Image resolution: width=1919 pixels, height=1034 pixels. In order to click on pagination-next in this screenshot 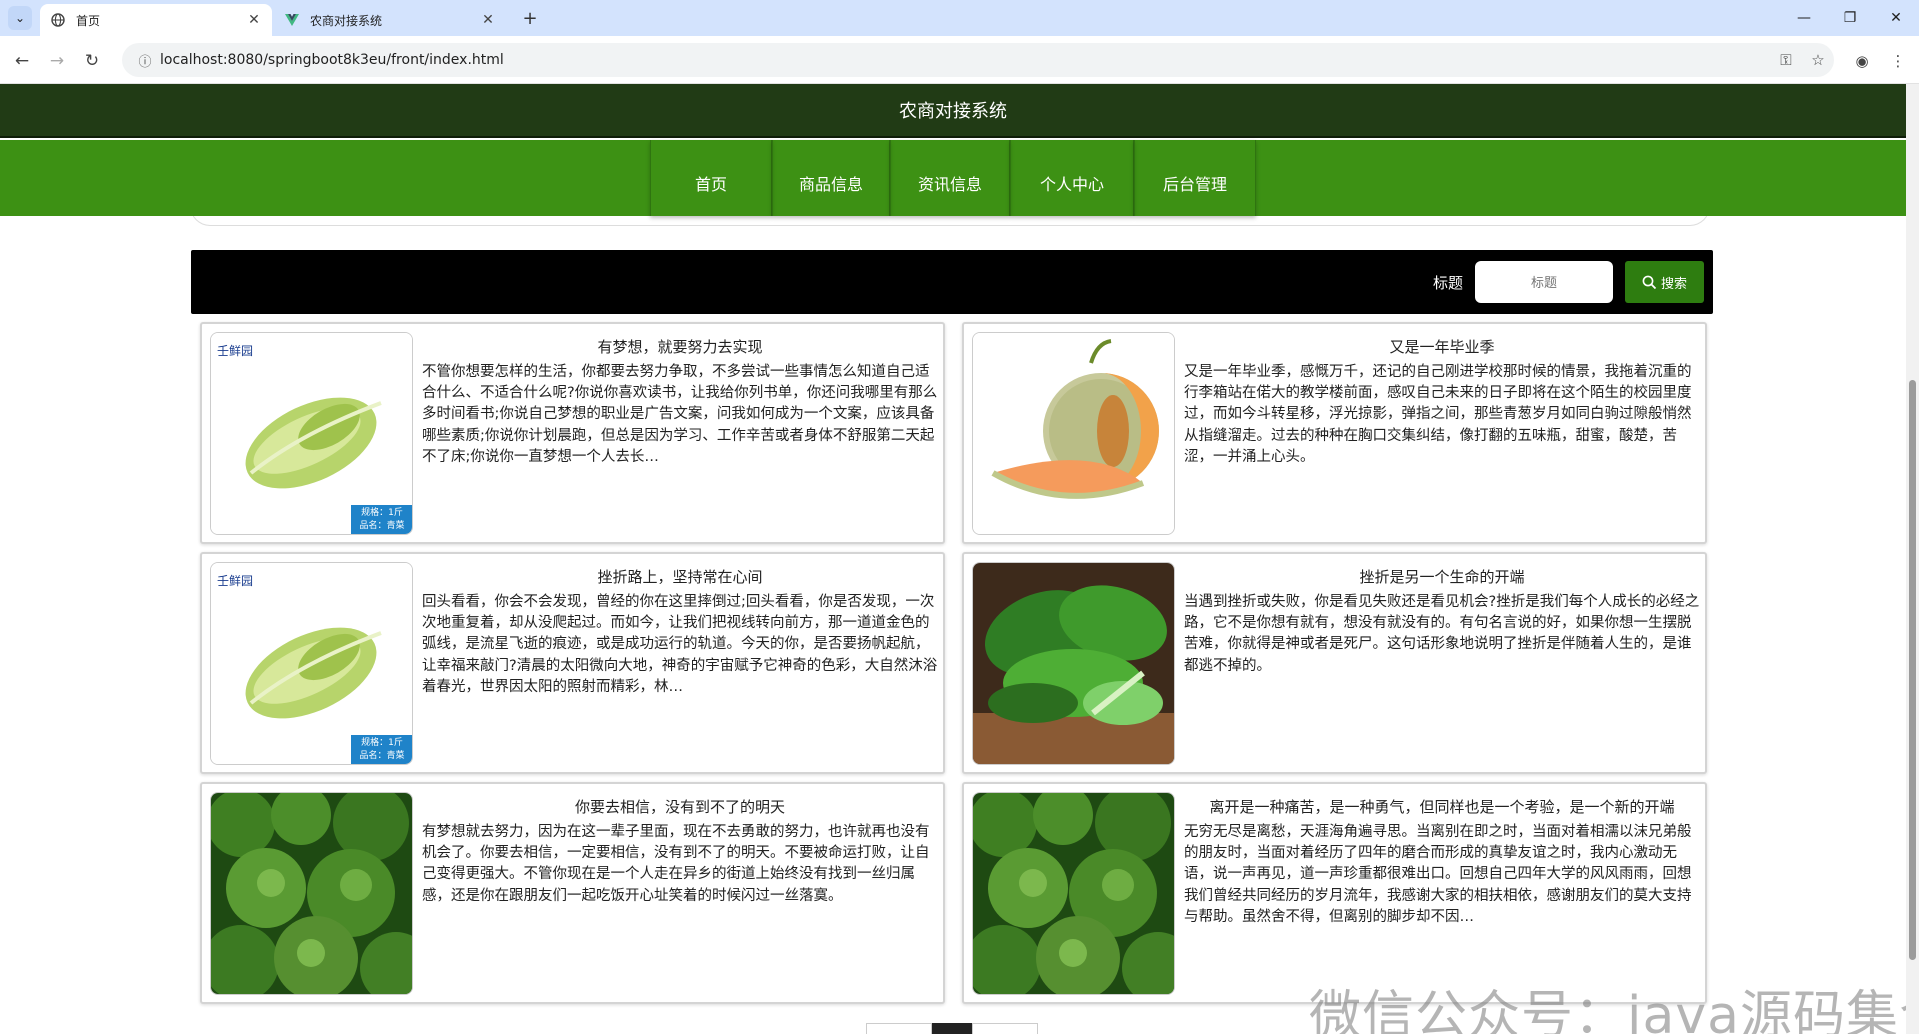, I will do `click(1005, 1028)`.